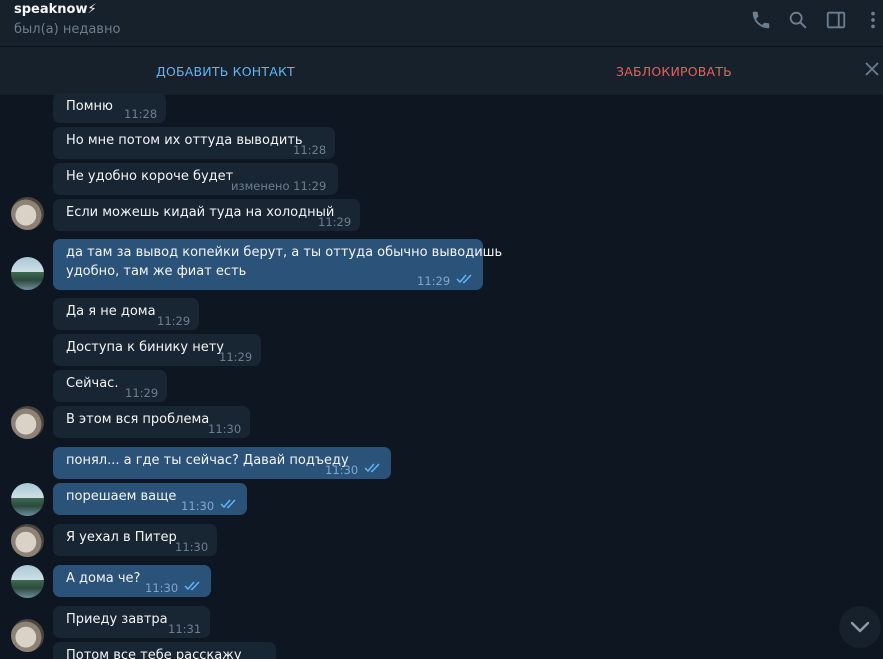 Image resolution: width=883 pixels, height=659 pixels. Describe the element at coordinates (872, 20) in the screenshot. I see `more-vertical-icon` at that location.